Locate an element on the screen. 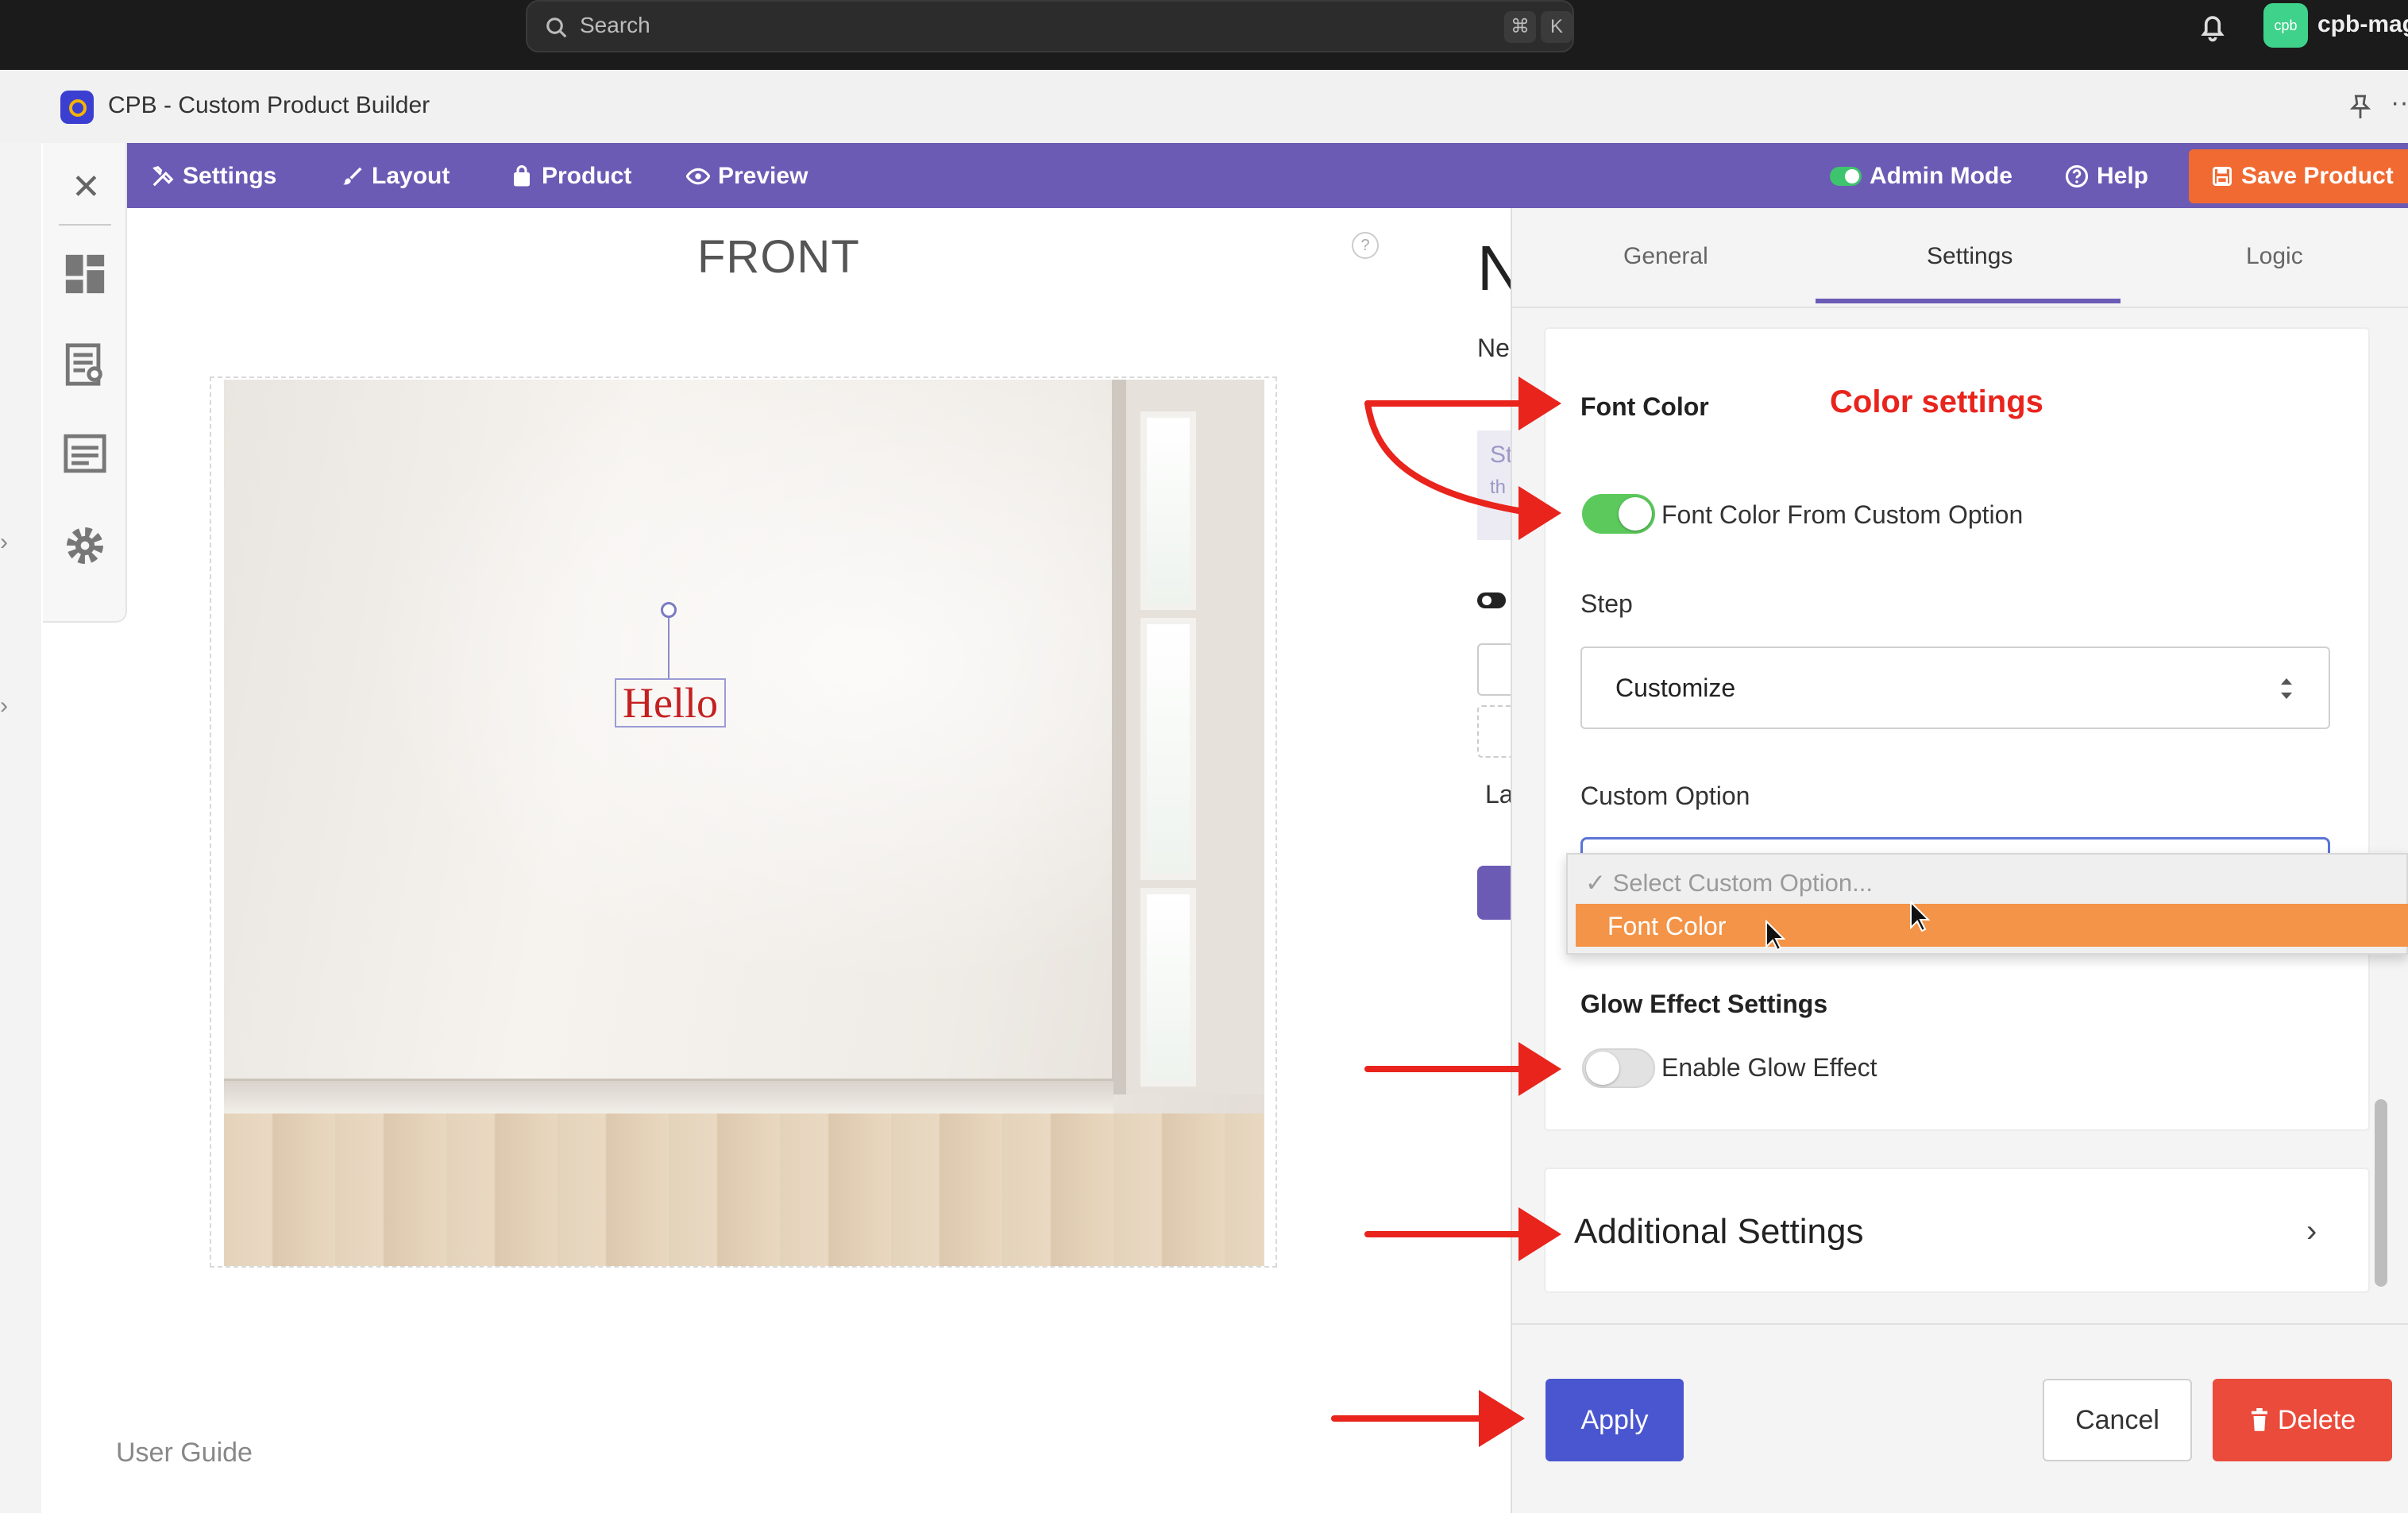 The image size is (2408, 1513). dropdown-option-font-color: Font Color is located at coordinates (1992, 925).